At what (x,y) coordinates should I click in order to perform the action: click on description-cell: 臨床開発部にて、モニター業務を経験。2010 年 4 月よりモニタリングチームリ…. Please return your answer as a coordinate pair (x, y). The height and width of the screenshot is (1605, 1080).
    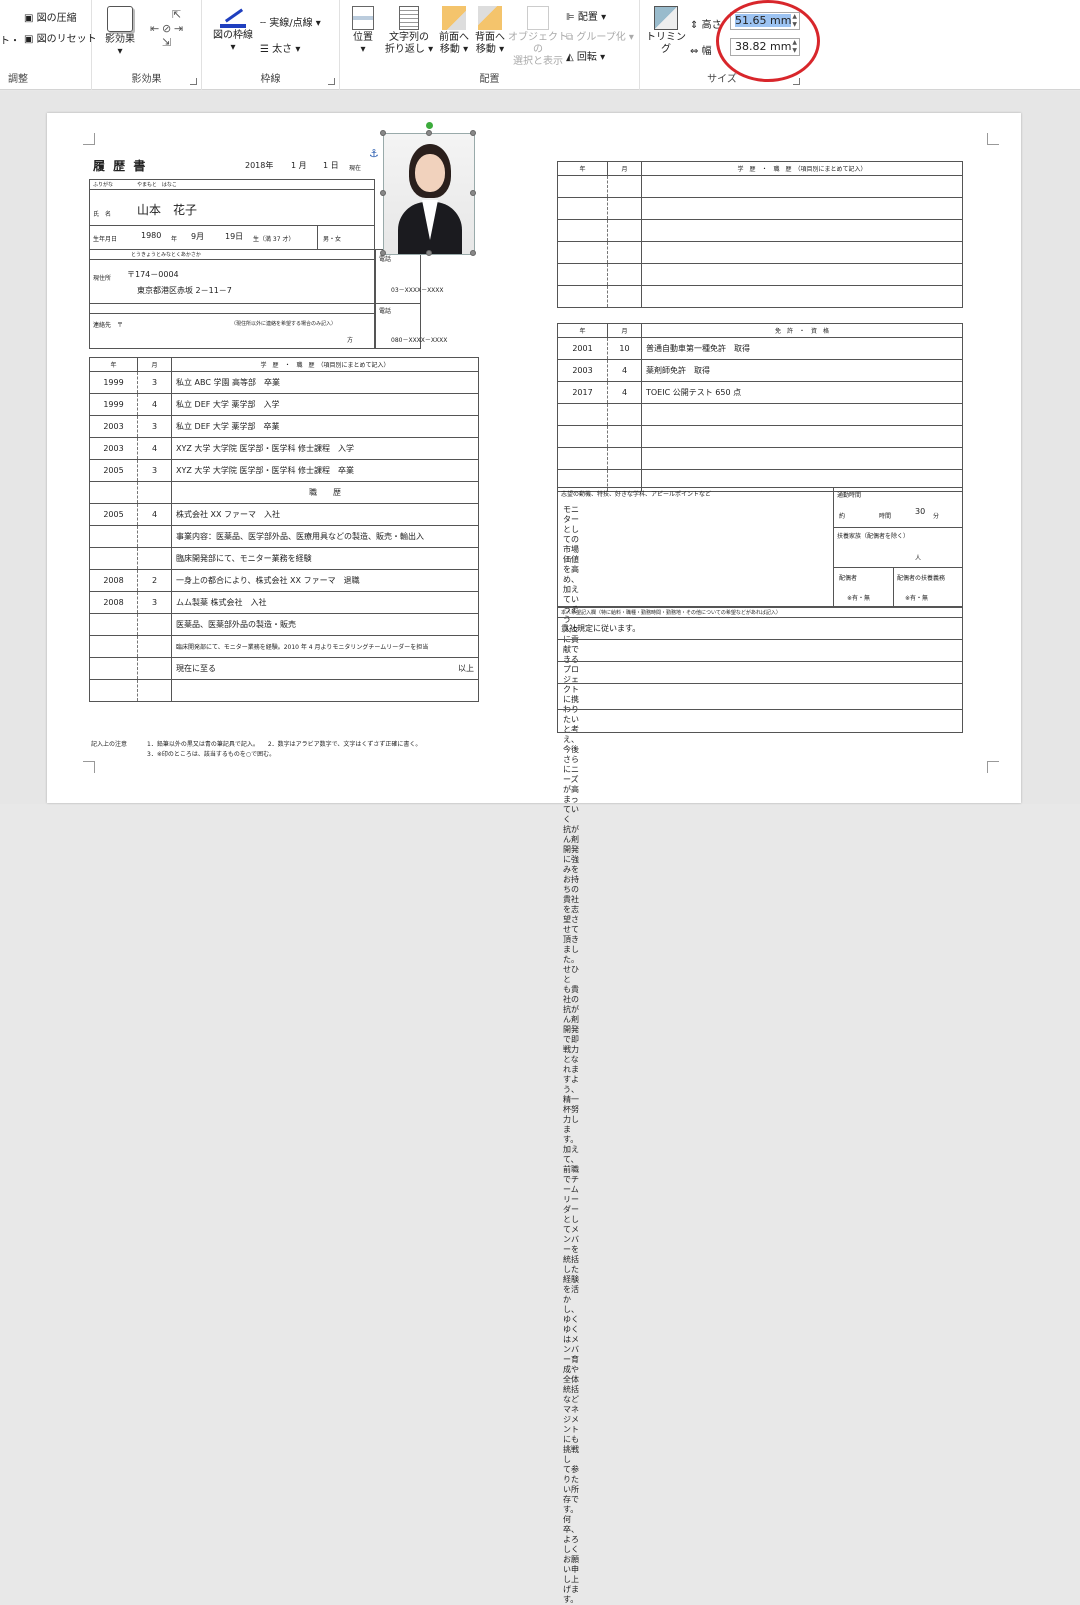
    Looking at the image, I should click on (325, 646).